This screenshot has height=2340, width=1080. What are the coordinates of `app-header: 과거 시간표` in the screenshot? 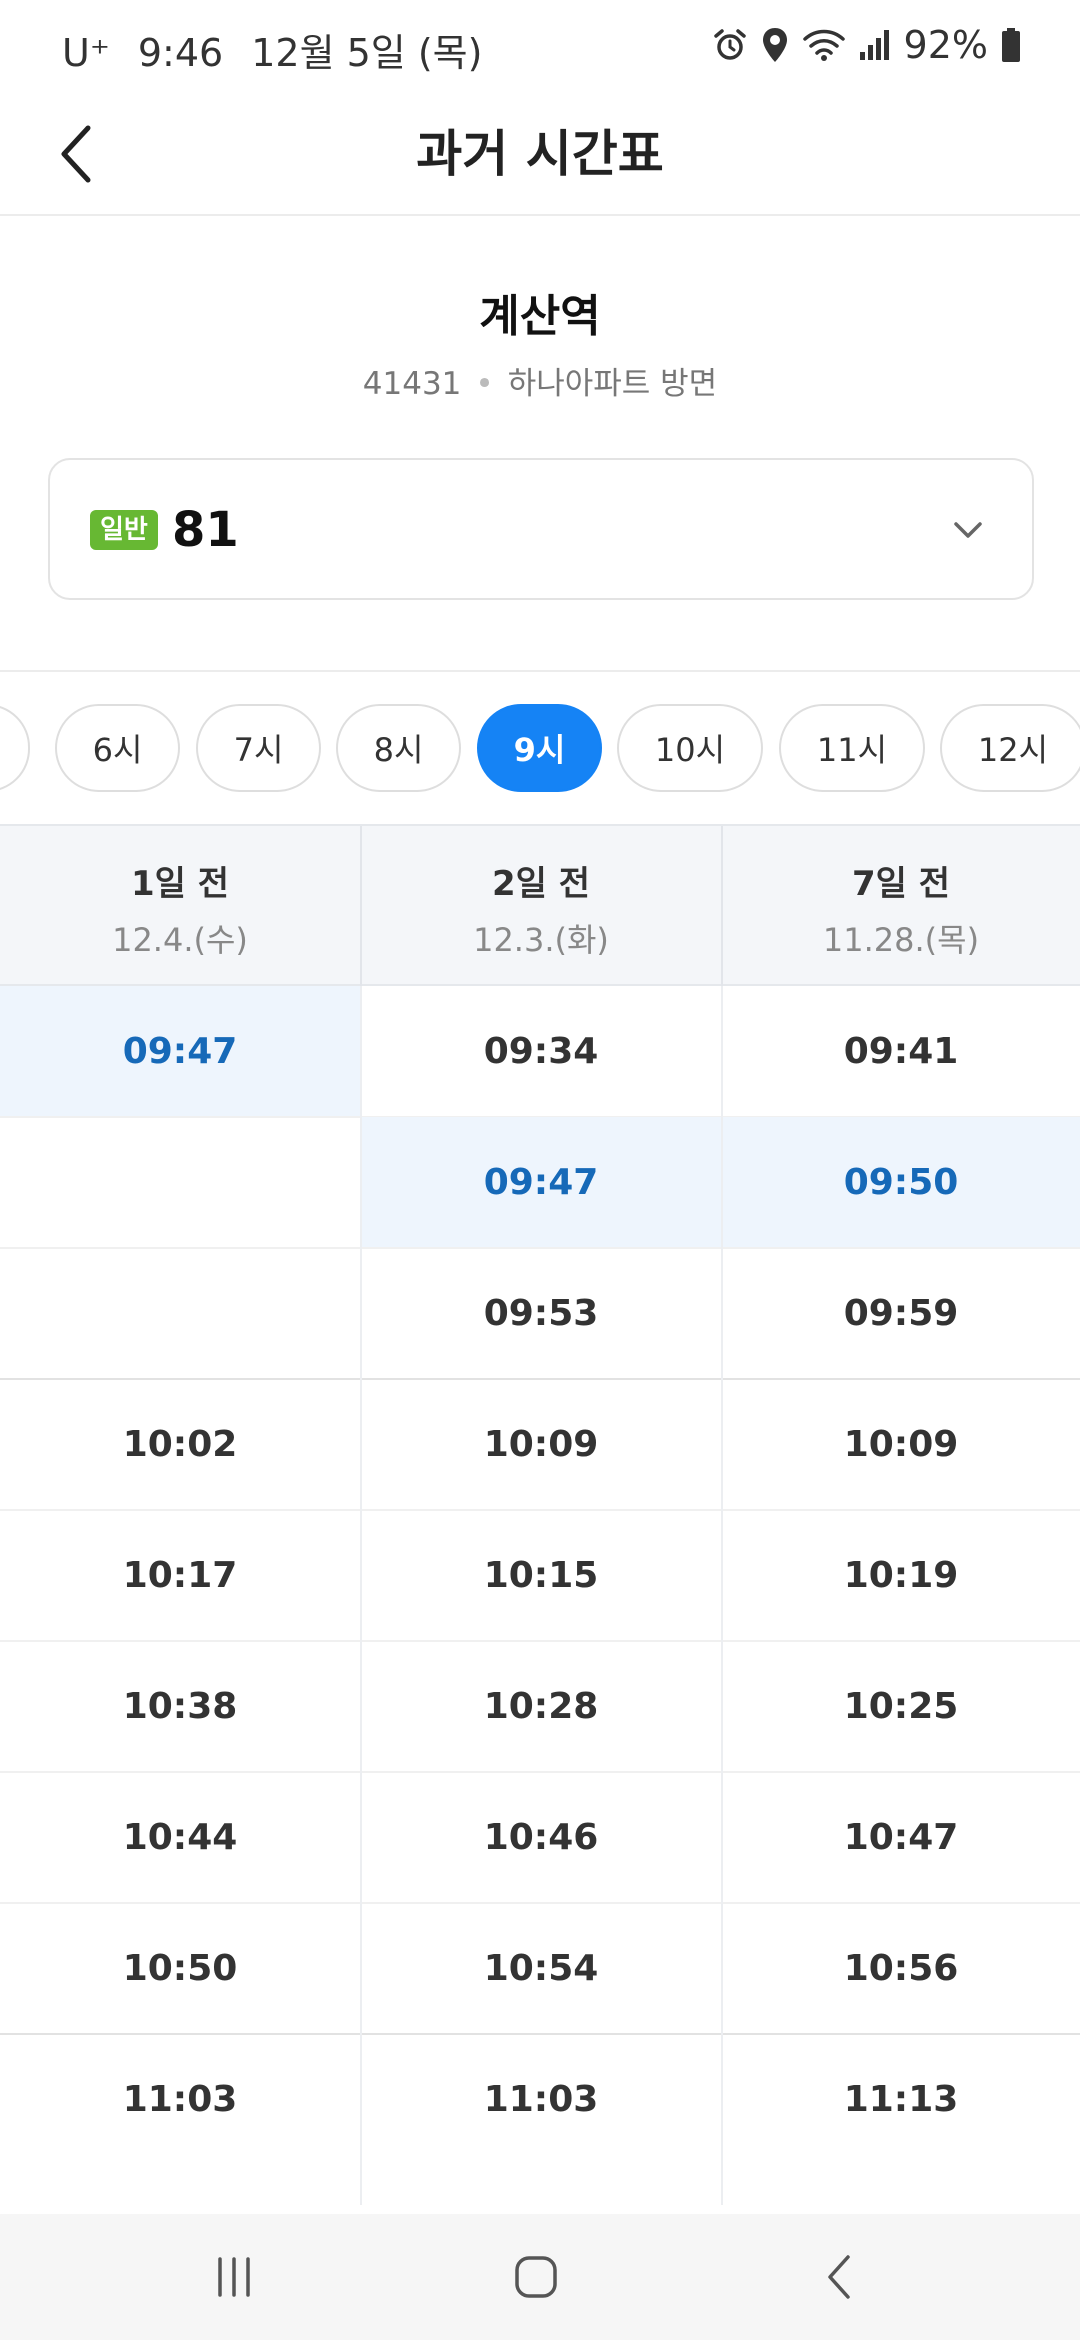 It's located at (540, 154).